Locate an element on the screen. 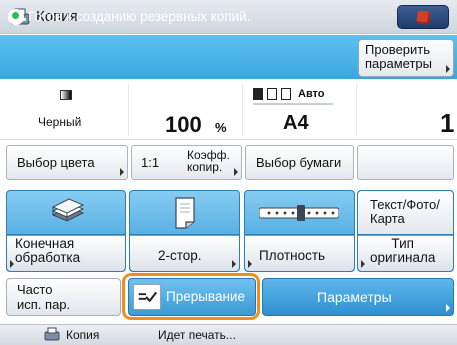 This screenshot has height=345, width=457. frequent-settings-label: Часто исп. пар. is located at coordinates (44, 297).